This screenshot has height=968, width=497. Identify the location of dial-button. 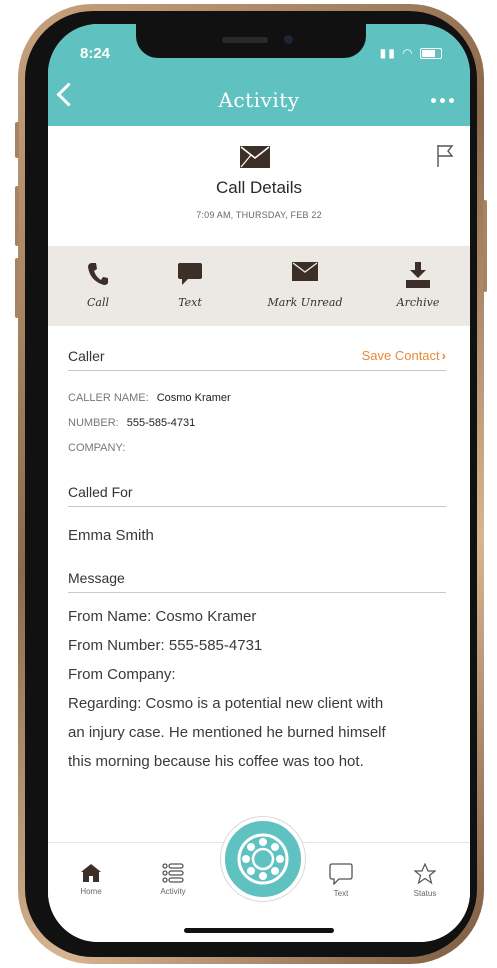
(263, 859).